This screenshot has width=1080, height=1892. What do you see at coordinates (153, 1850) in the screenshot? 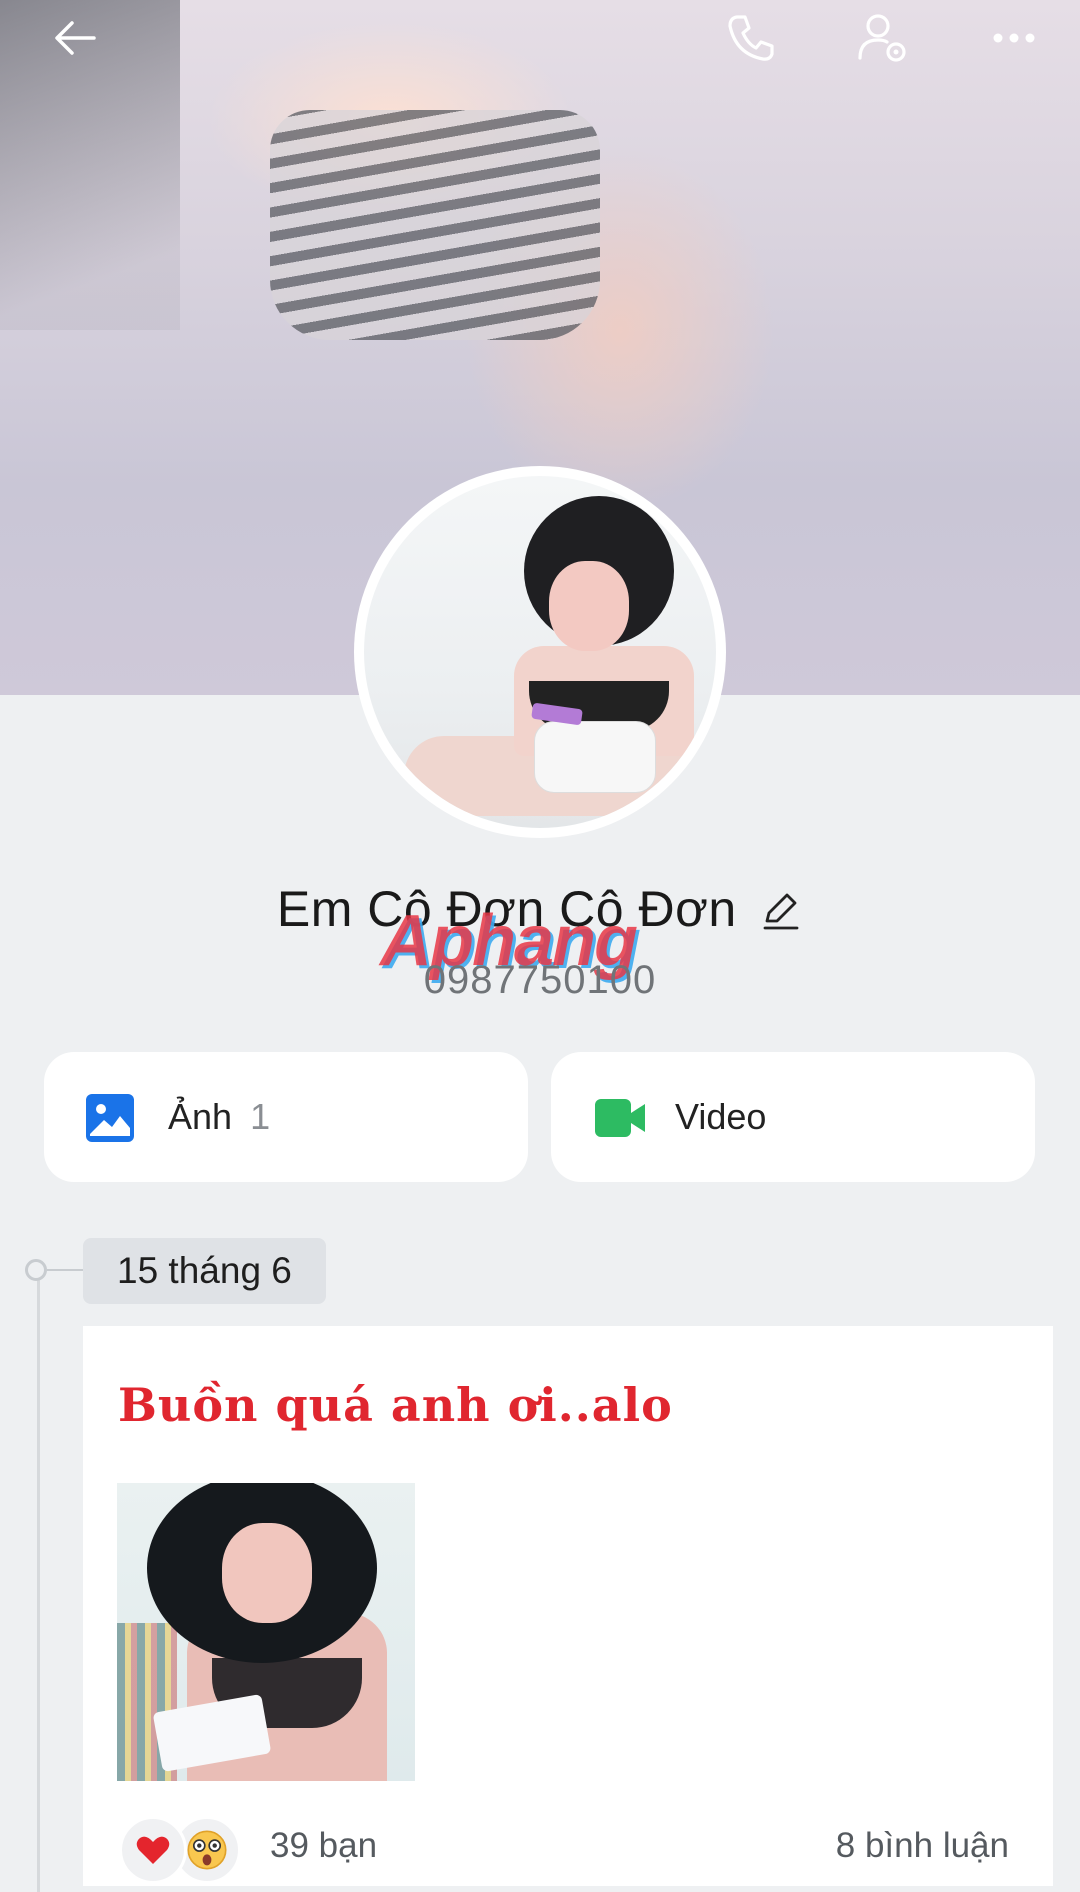
I see `heart-icon` at bounding box center [153, 1850].